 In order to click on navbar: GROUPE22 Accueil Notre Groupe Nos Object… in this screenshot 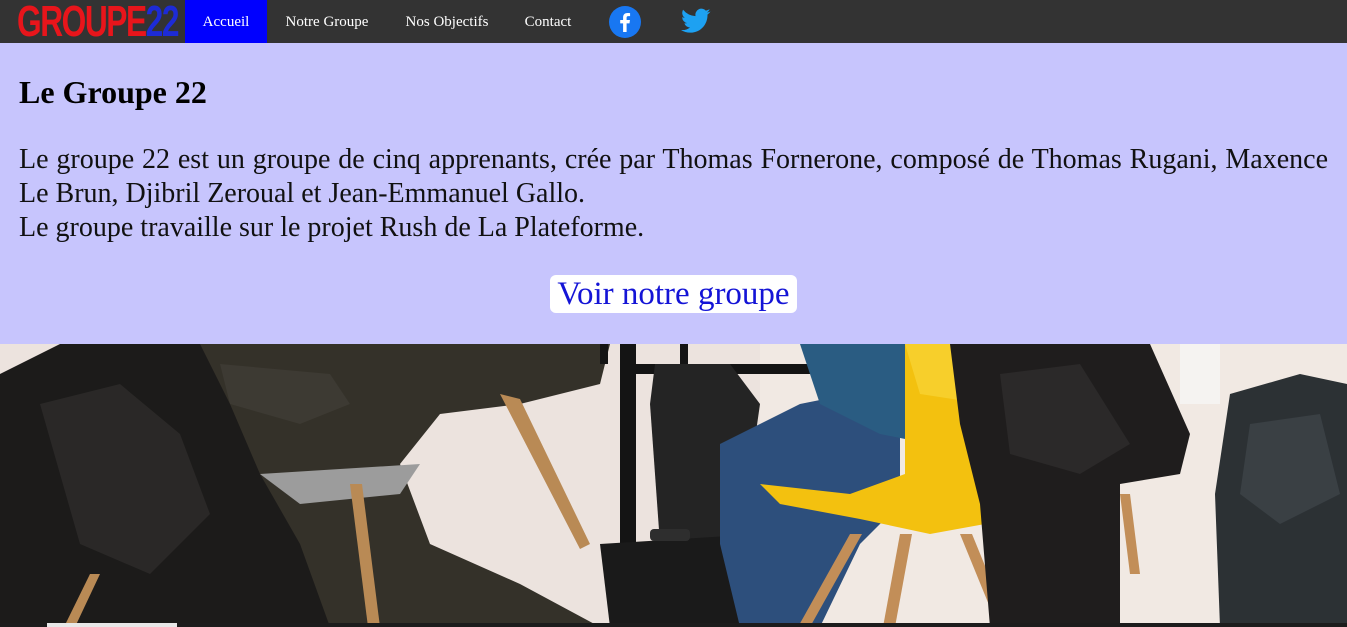, I will do `click(673, 23)`.